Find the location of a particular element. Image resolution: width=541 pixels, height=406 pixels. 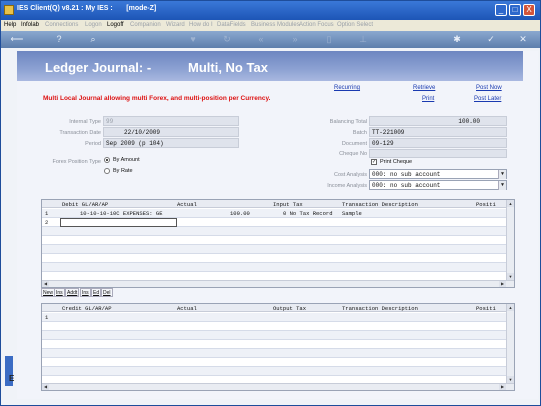

row-number: 1 is located at coordinates (47, 317).